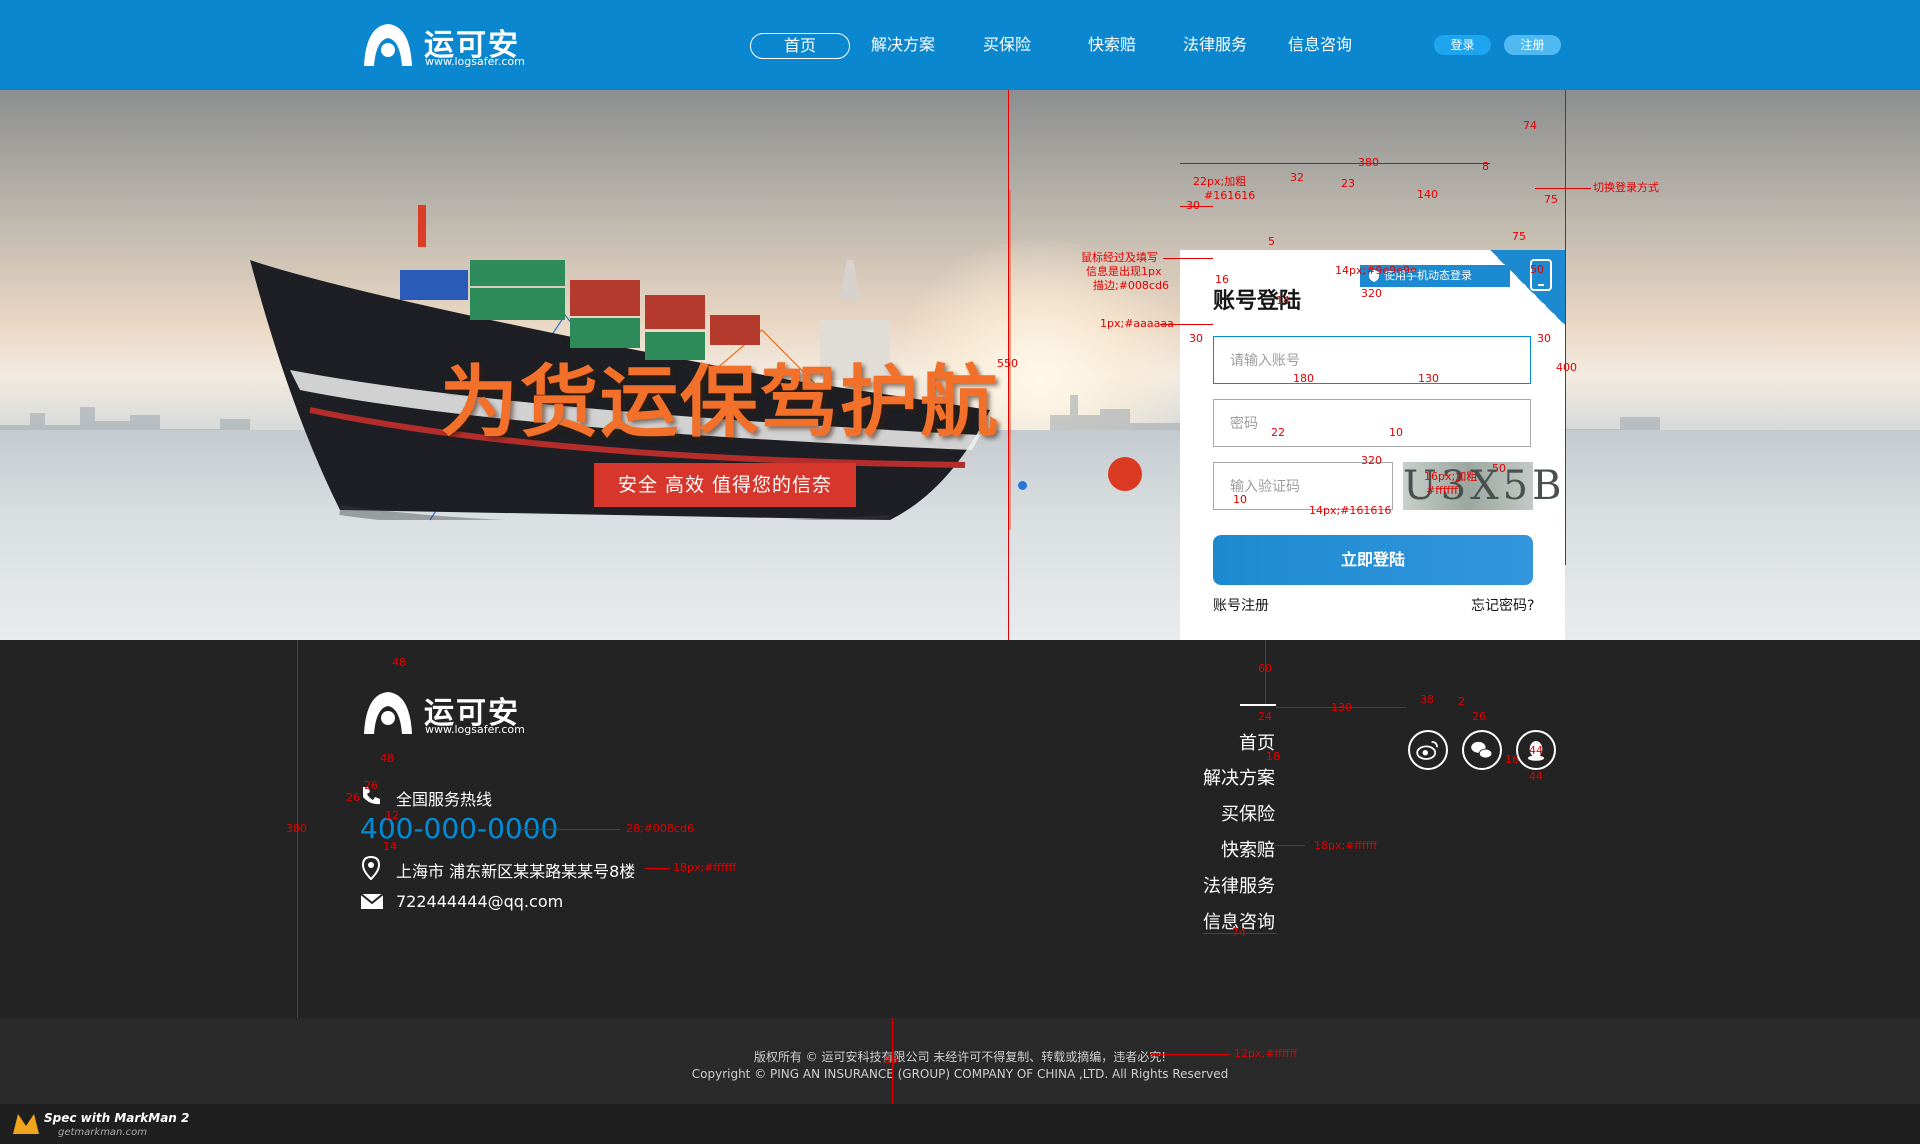 The width and height of the screenshot is (1920, 1144). What do you see at coordinates (1376, 270) in the screenshot?
I see `ann-label: 14px;#9e9e9e` at bounding box center [1376, 270].